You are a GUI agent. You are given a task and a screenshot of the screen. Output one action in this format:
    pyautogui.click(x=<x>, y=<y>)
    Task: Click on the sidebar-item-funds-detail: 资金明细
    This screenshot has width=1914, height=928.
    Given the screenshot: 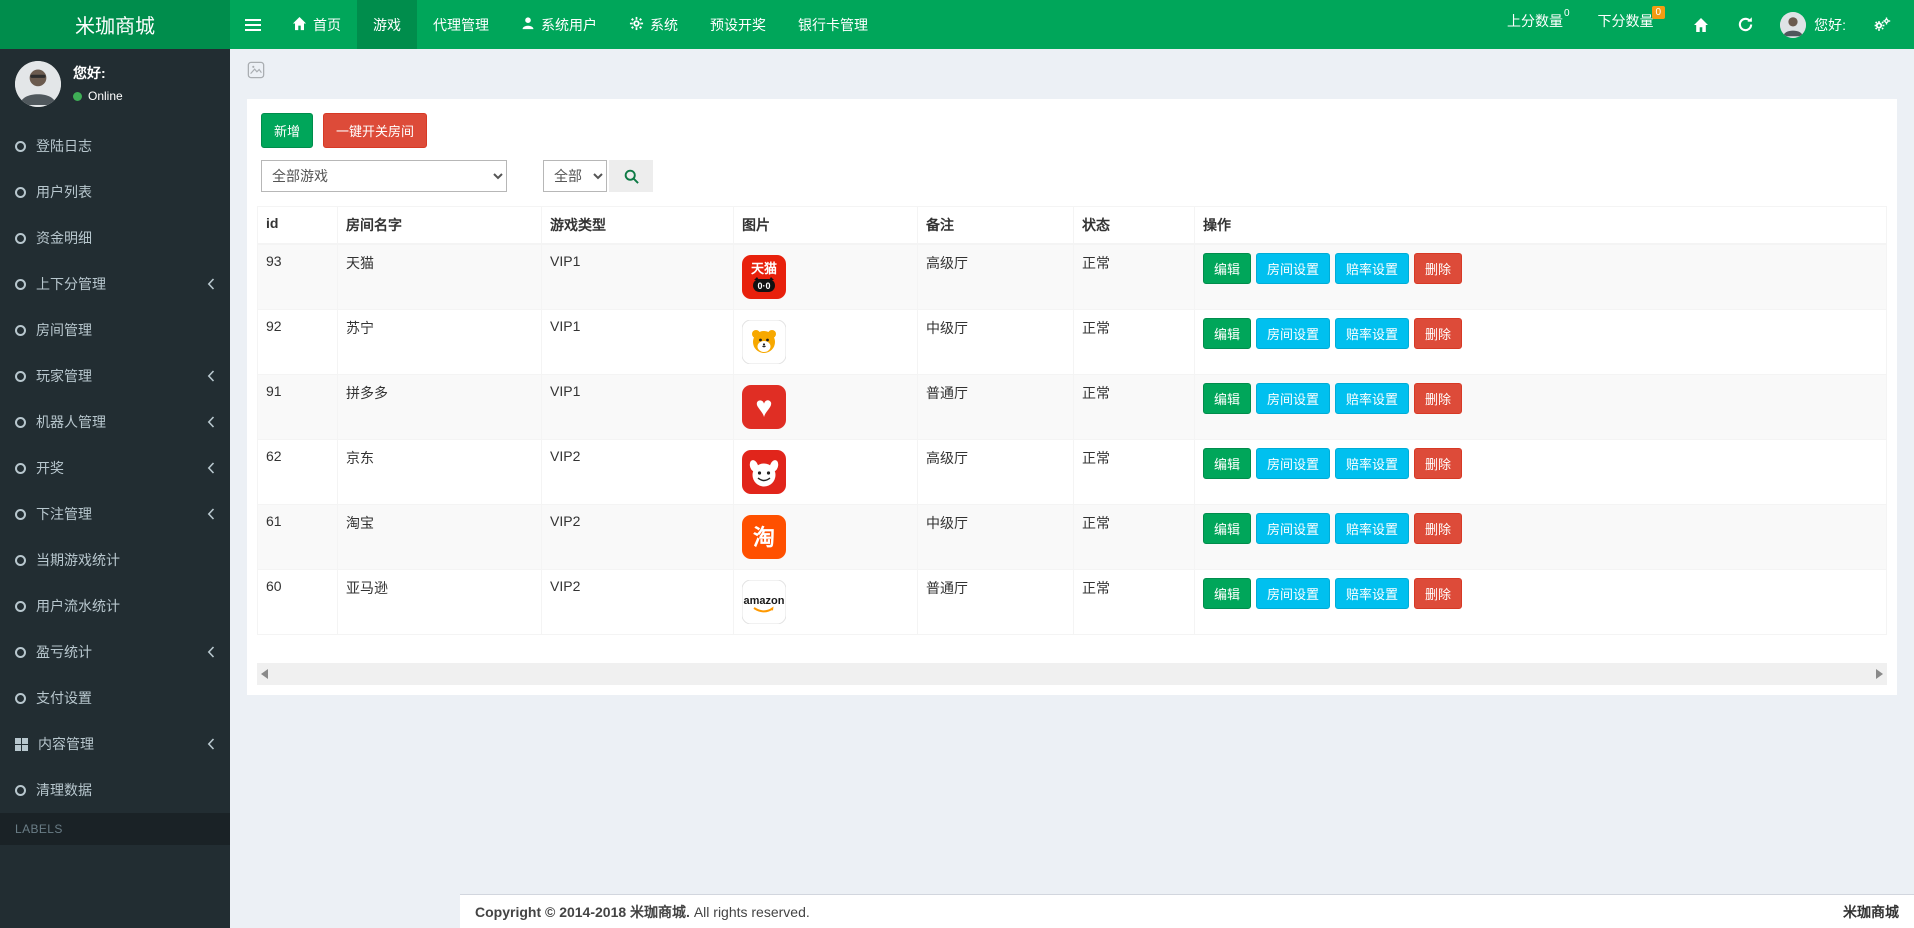 What is the action you would take?
    pyautogui.click(x=115, y=238)
    